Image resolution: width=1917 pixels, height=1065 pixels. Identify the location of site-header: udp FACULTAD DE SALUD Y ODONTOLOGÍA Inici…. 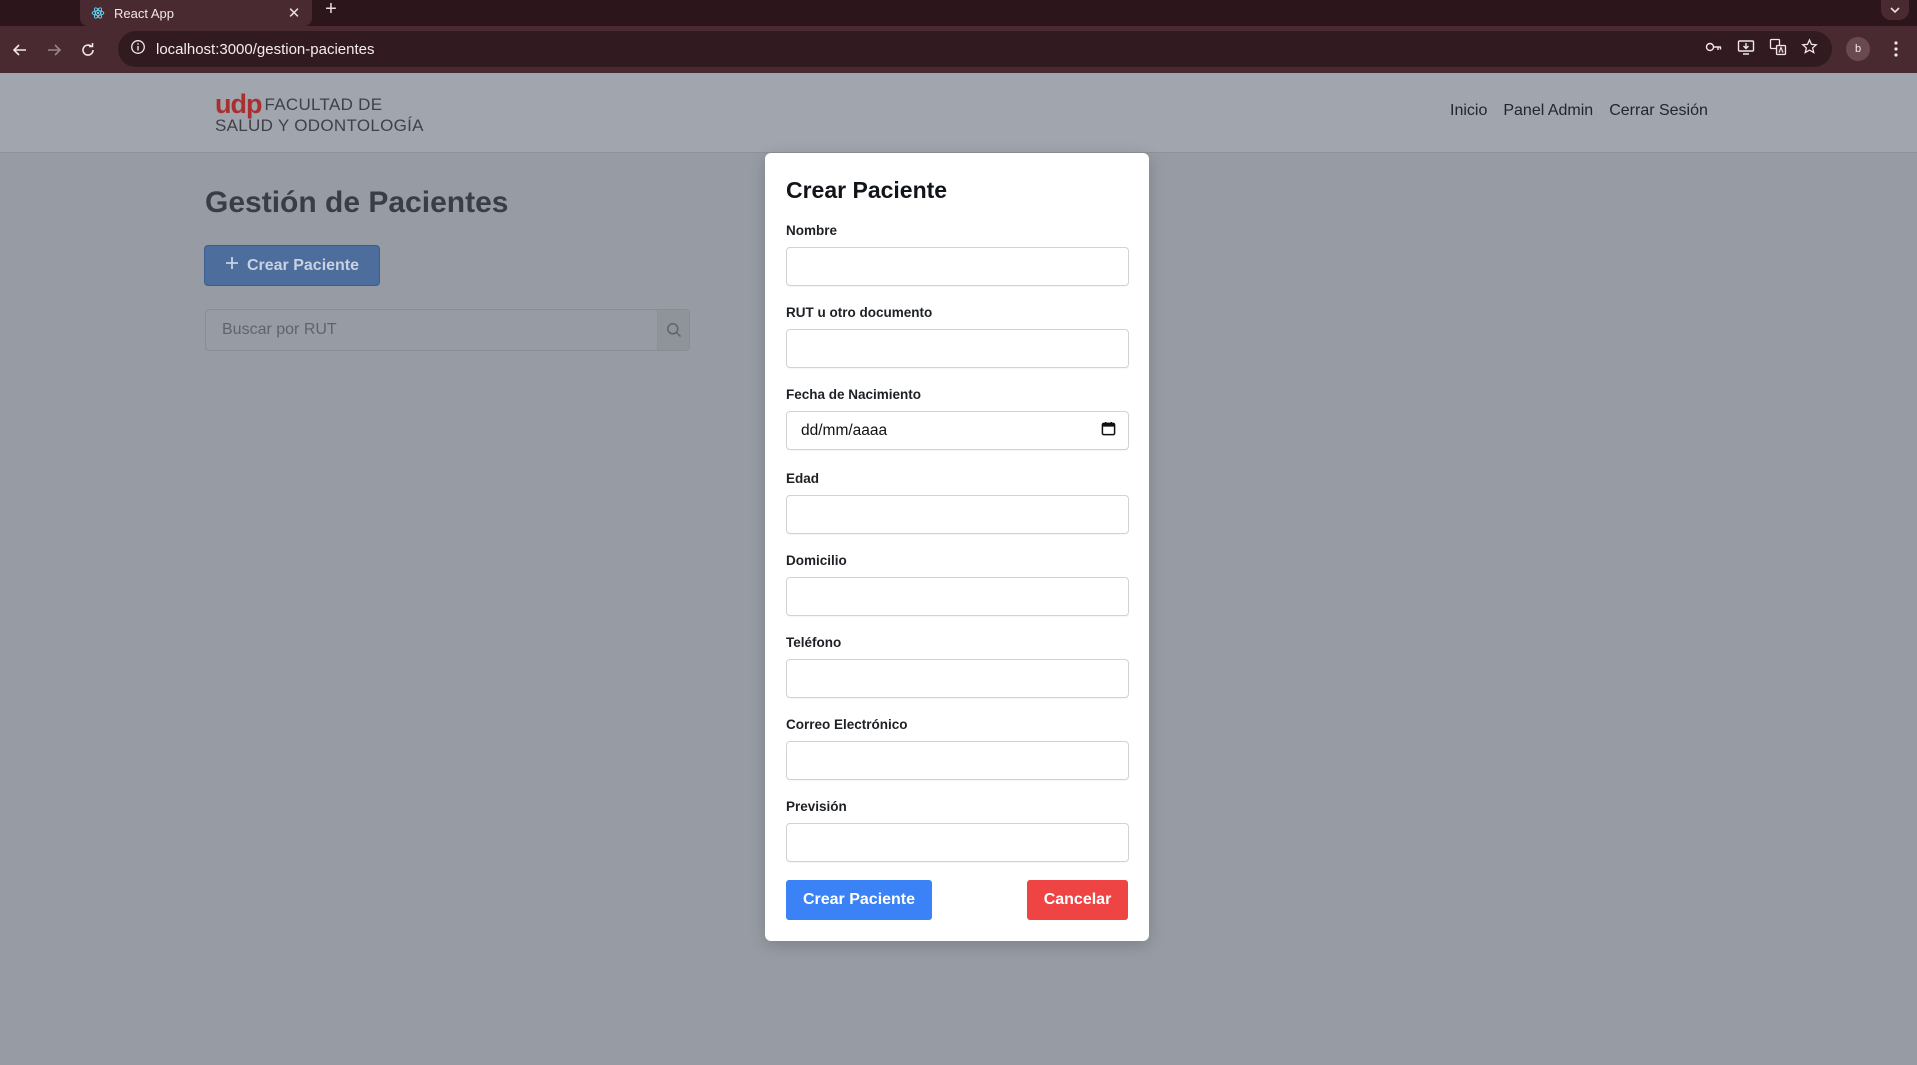
(958, 113).